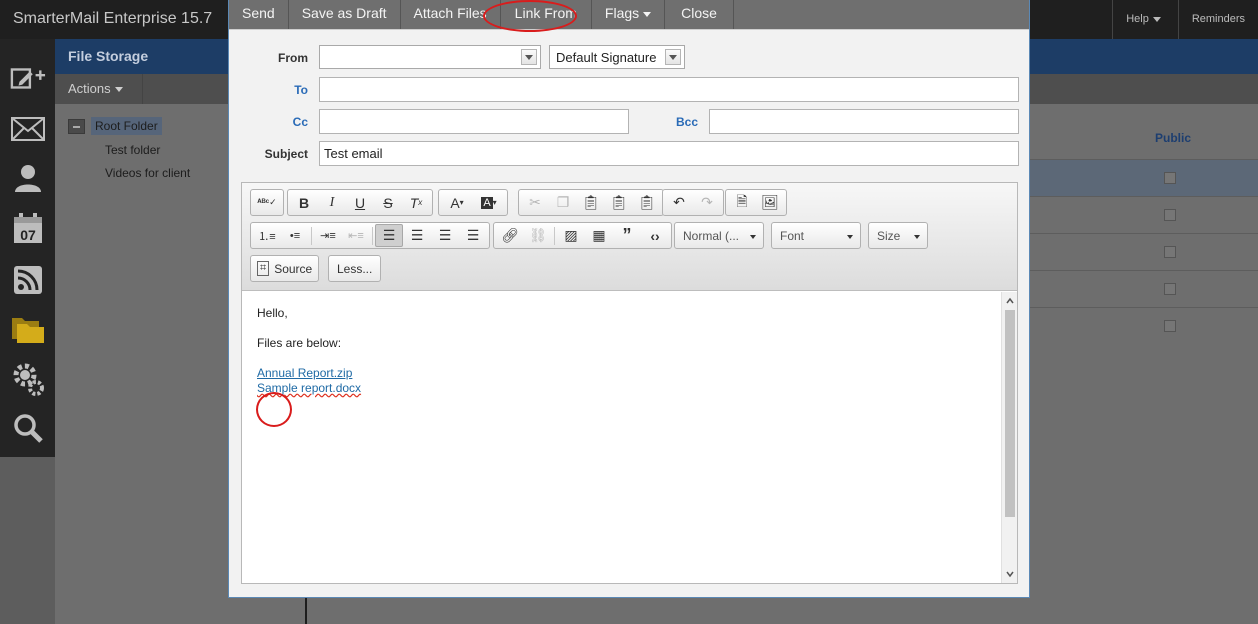  I want to click on unlink-icon: ⛓︎, so click(538, 235).